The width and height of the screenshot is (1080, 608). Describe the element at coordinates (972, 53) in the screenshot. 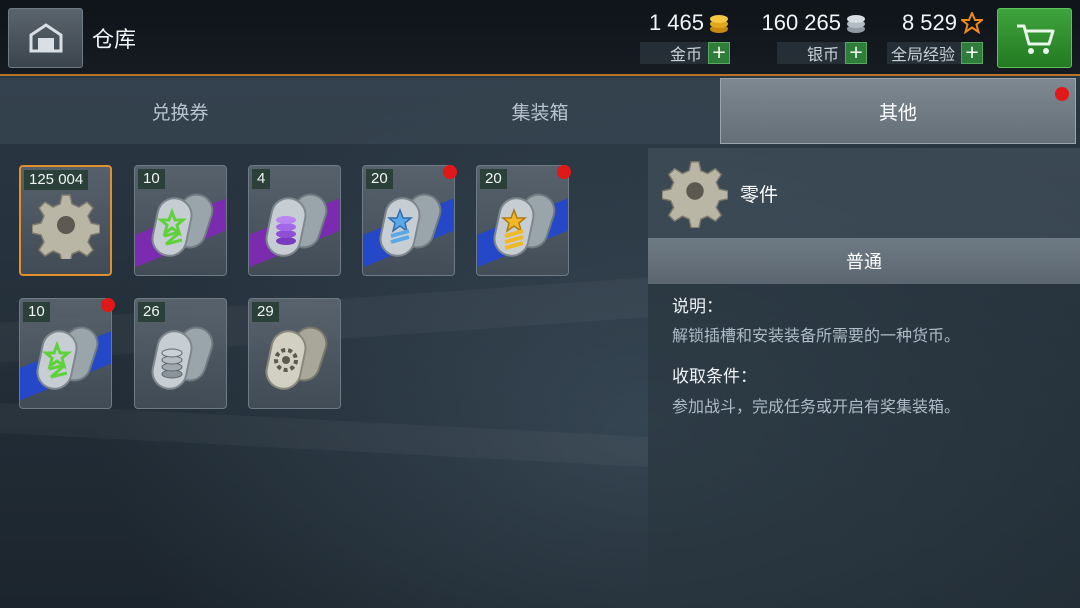

I see `add-xp-button: +` at that location.